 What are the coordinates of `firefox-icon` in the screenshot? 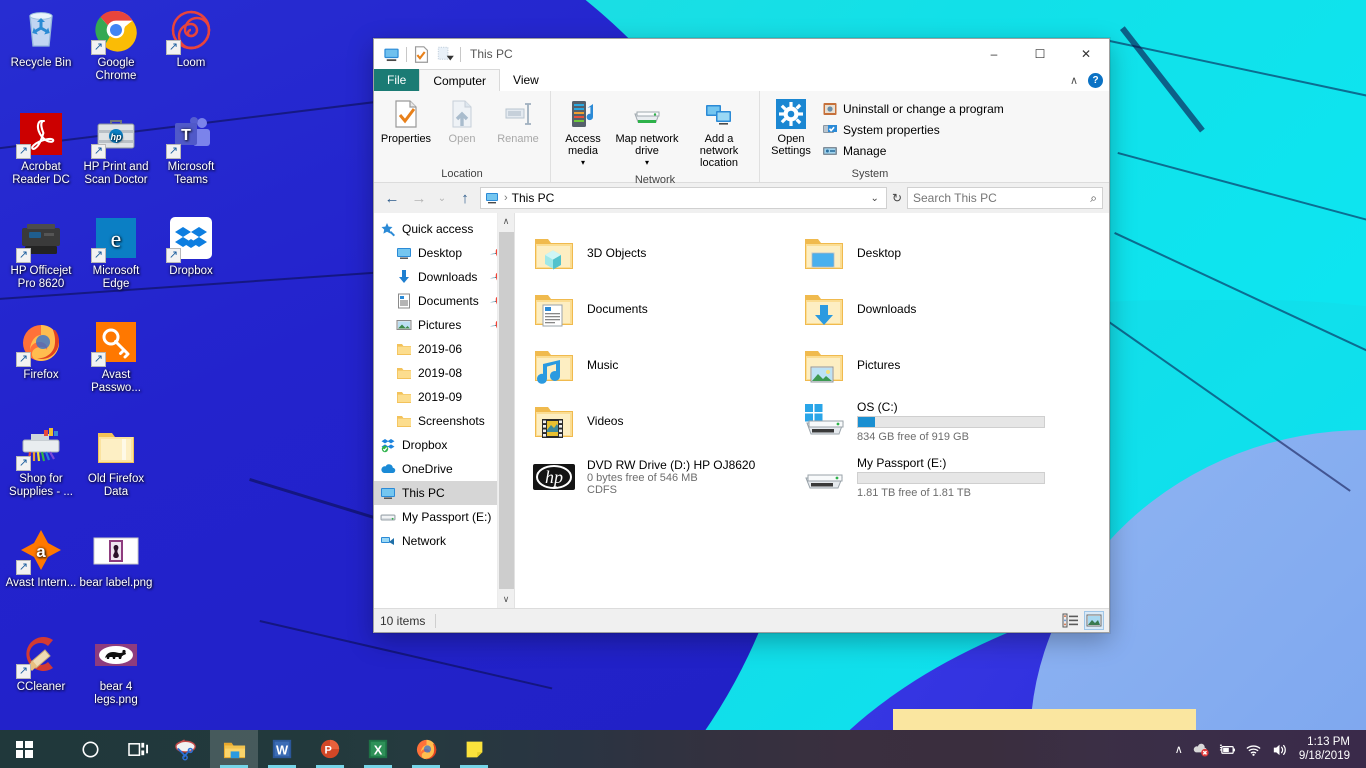 It's located at (426, 749).